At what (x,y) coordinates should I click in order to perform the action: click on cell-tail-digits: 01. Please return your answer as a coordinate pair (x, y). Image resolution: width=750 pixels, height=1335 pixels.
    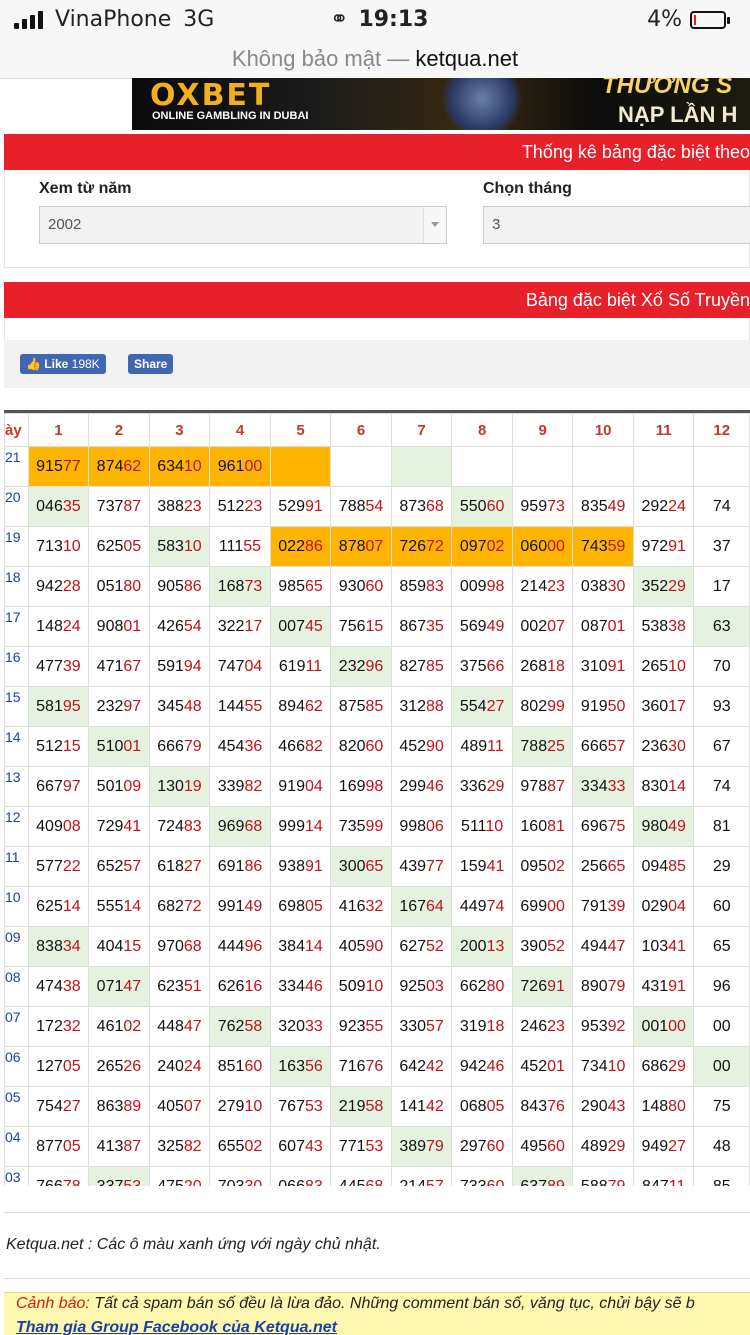
    Looking at the image, I should click on (132, 626).